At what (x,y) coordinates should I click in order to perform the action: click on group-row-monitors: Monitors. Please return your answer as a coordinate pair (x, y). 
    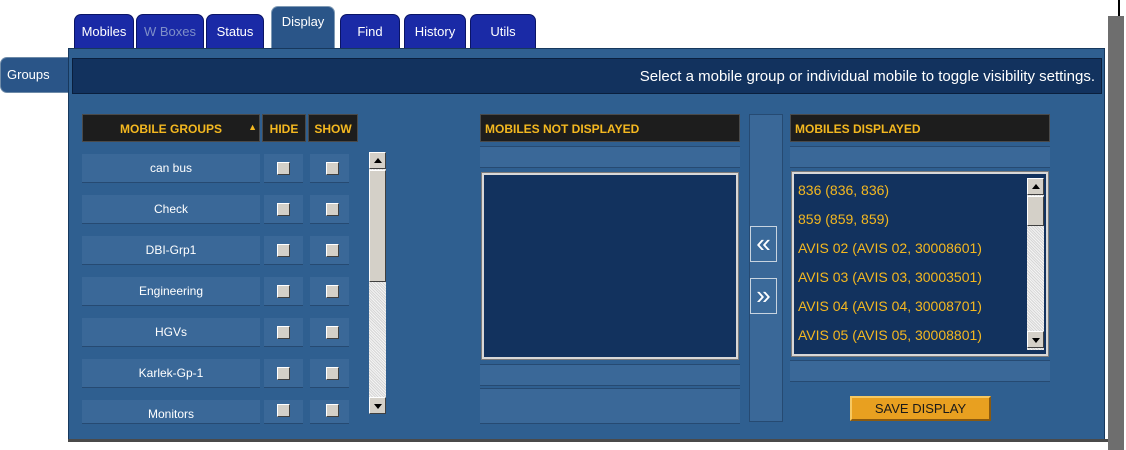
    Looking at the image, I should click on (171, 412).